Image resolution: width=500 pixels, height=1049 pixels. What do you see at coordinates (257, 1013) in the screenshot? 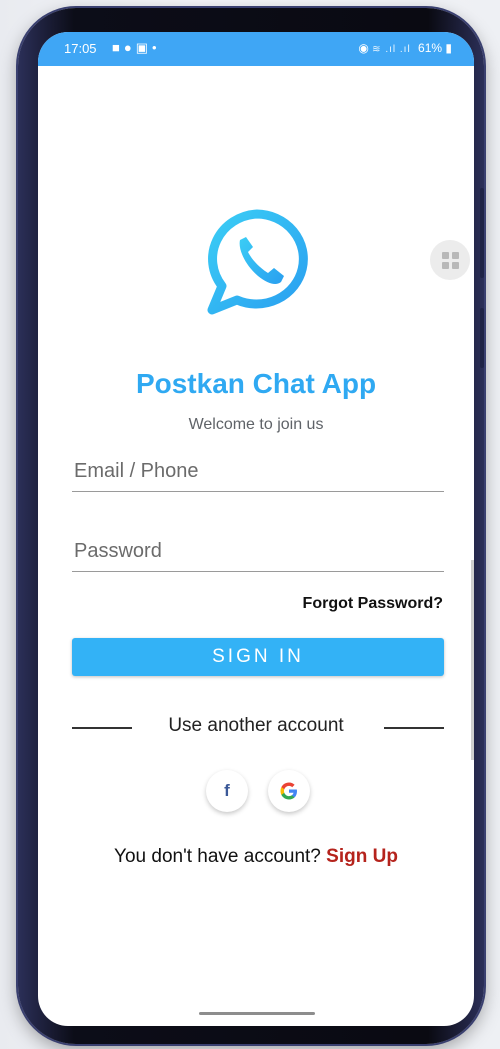
I see `home-indicator` at bounding box center [257, 1013].